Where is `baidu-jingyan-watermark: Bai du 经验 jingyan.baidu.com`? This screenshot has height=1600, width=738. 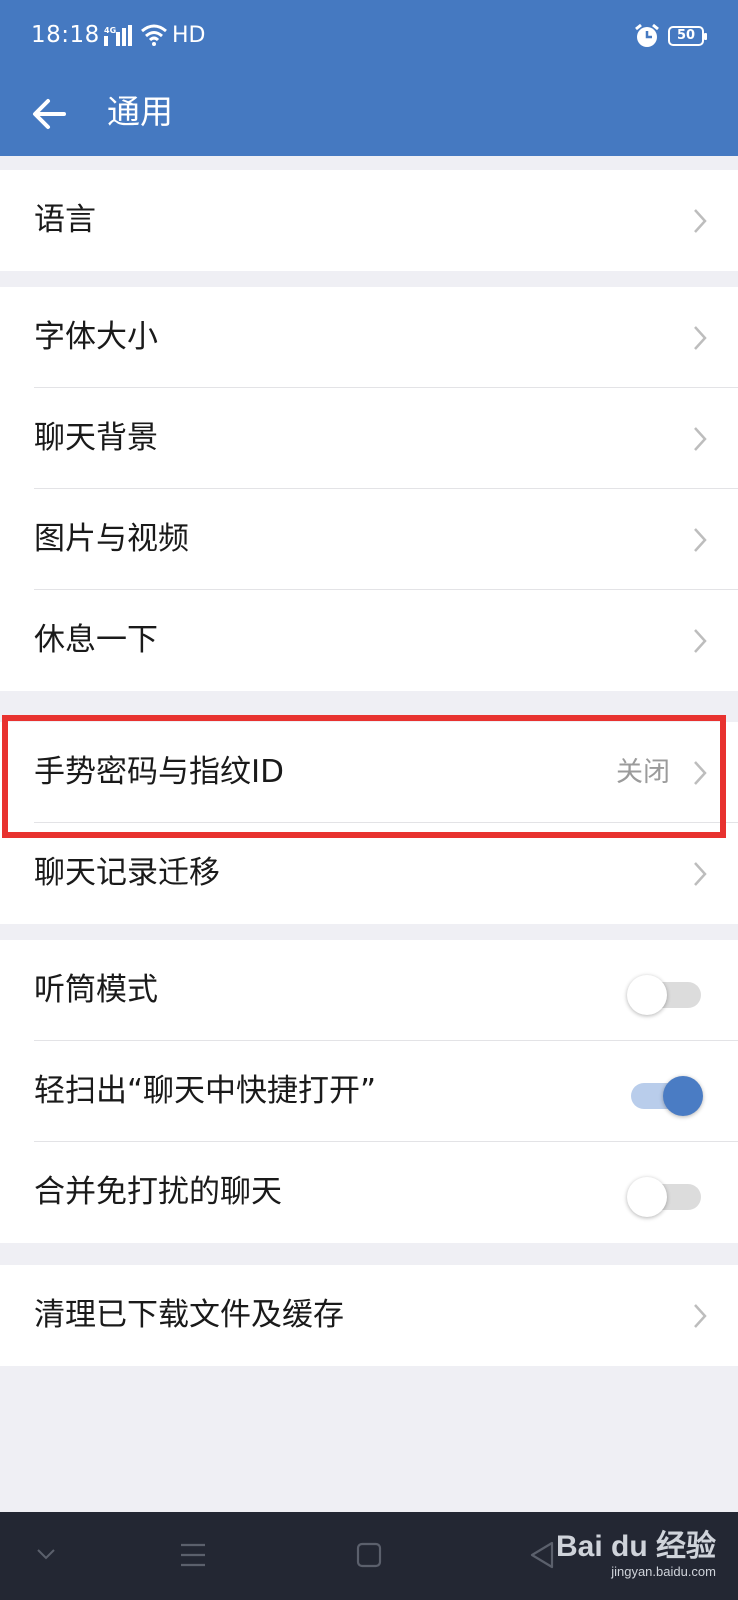
baidu-jingyan-watermark: Bai du 经验 jingyan.baidu.com is located at coordinates (636, 1555).